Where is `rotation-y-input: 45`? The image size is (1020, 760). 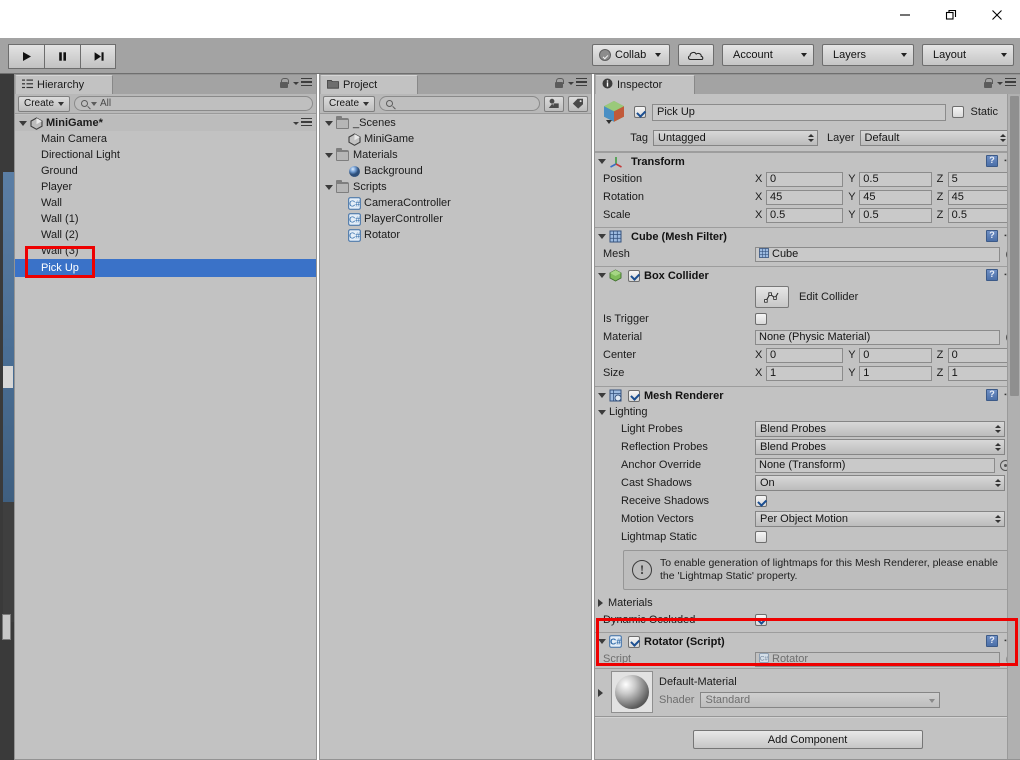
rotation-y-input: 45 is located at coordinates (895, 197).